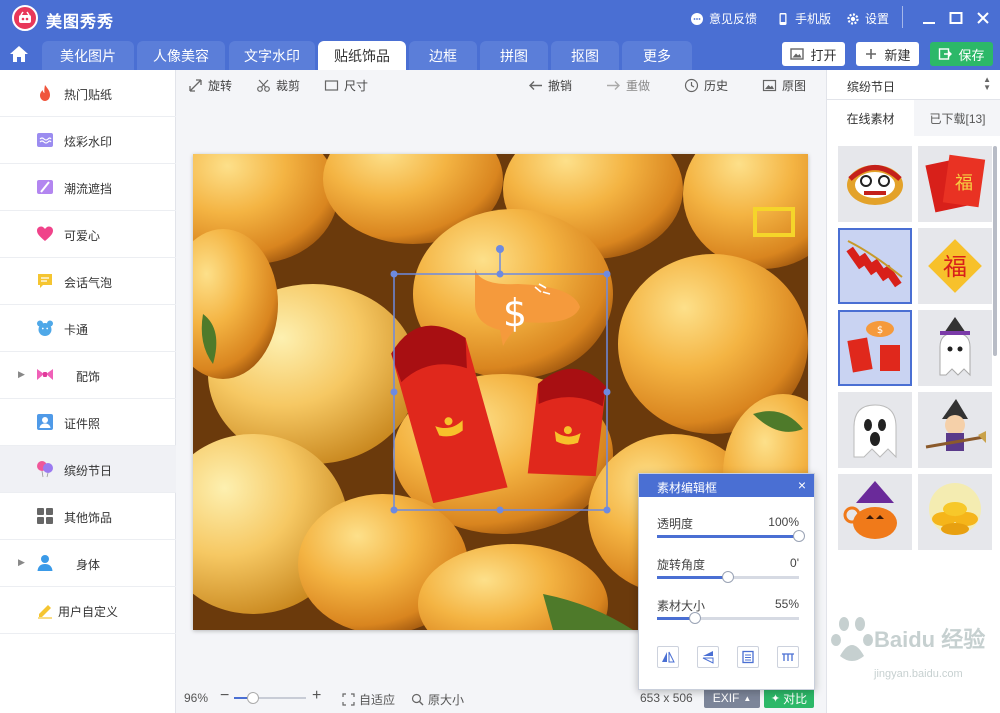 The height and width of the screenshot is (713, 1000). What do you see at coordinates (253, 698) in the screenshot?
I see `zoom-slider-handle` at bounding box center [253, 698].